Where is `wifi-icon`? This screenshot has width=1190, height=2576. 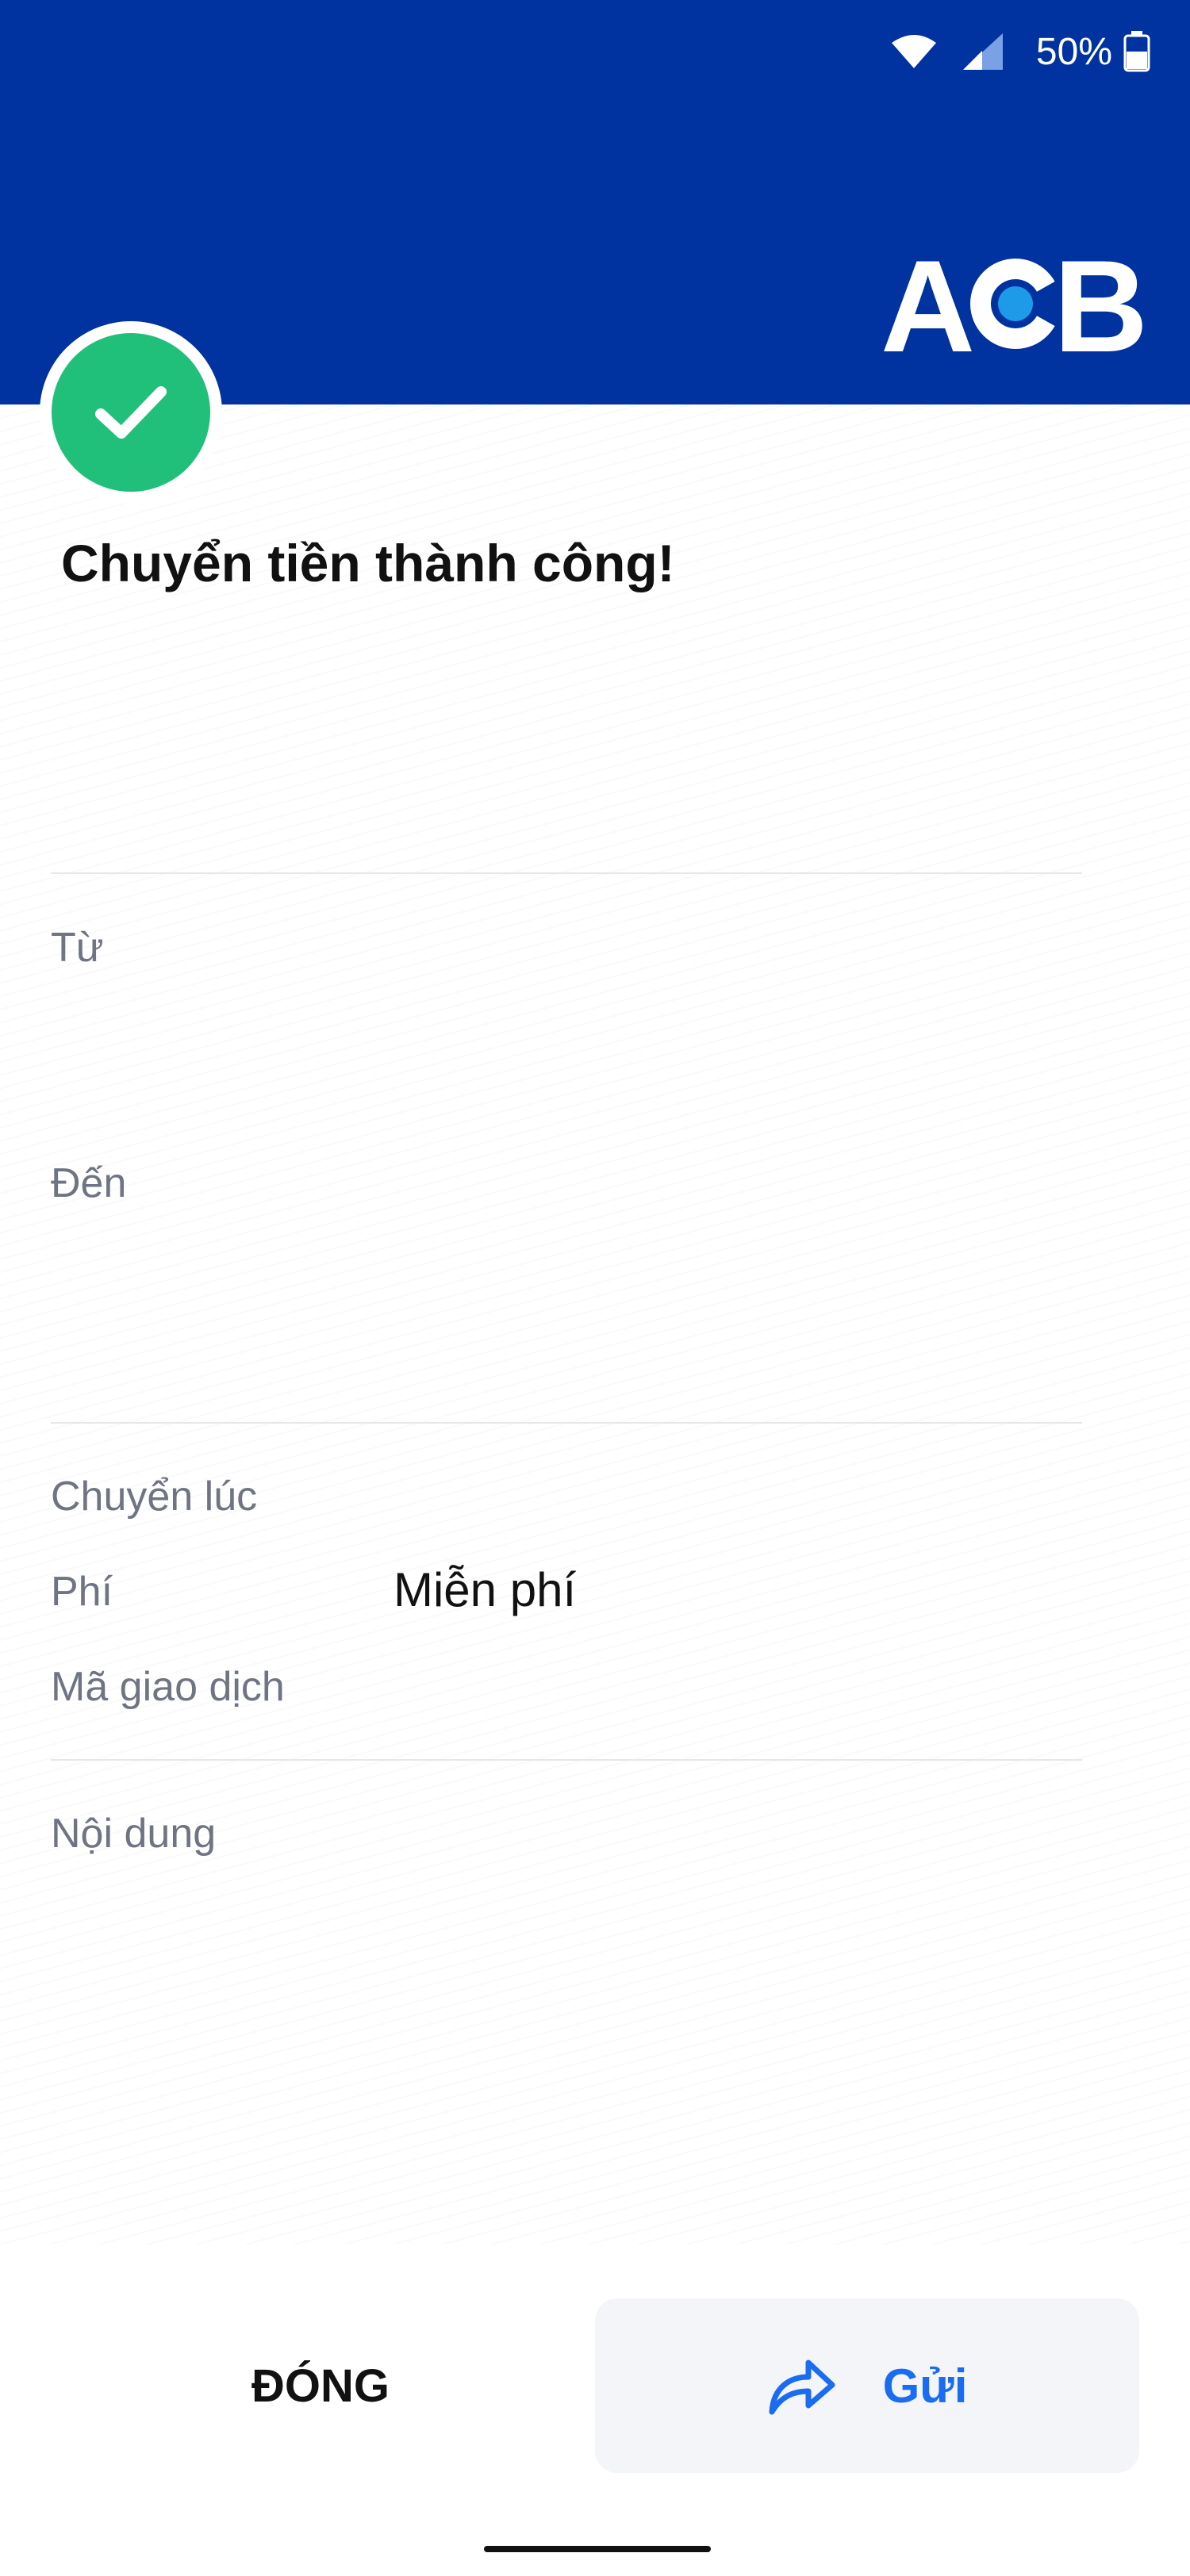
wifi-icon is located at coordinates (914, 52).